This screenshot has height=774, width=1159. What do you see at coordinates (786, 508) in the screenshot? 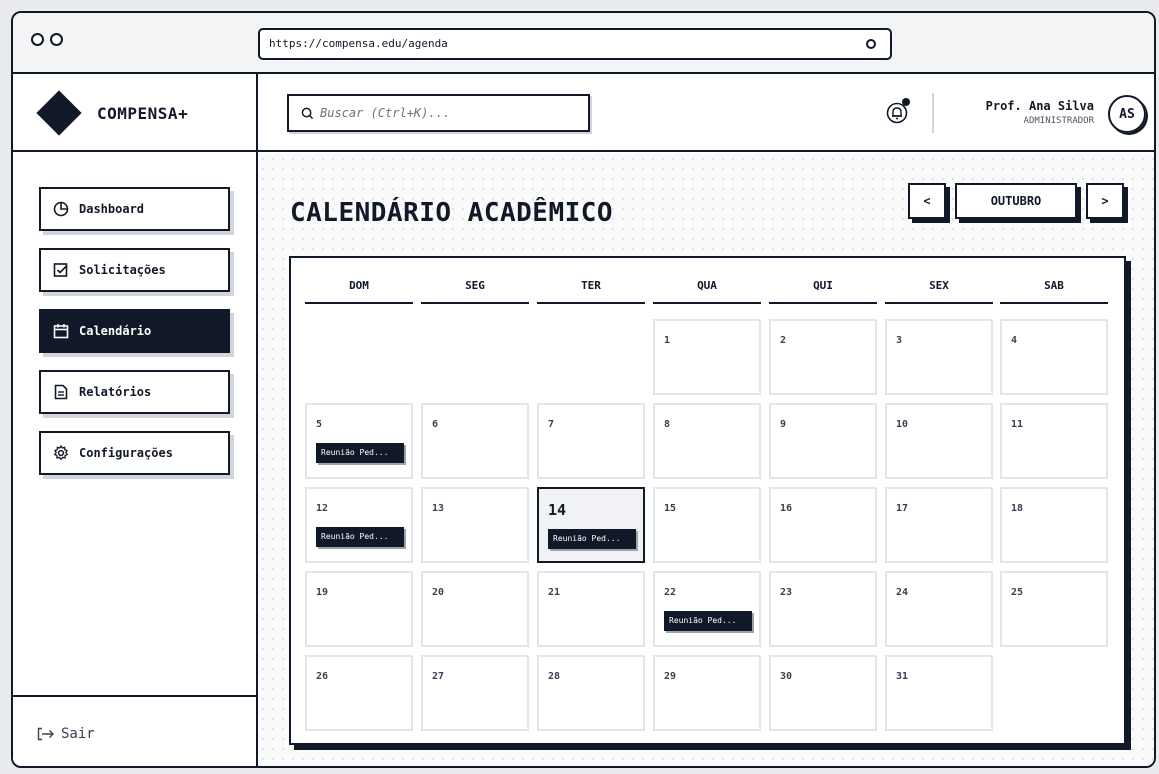
I see `day-number: 16` at bounding box center [786, 508].